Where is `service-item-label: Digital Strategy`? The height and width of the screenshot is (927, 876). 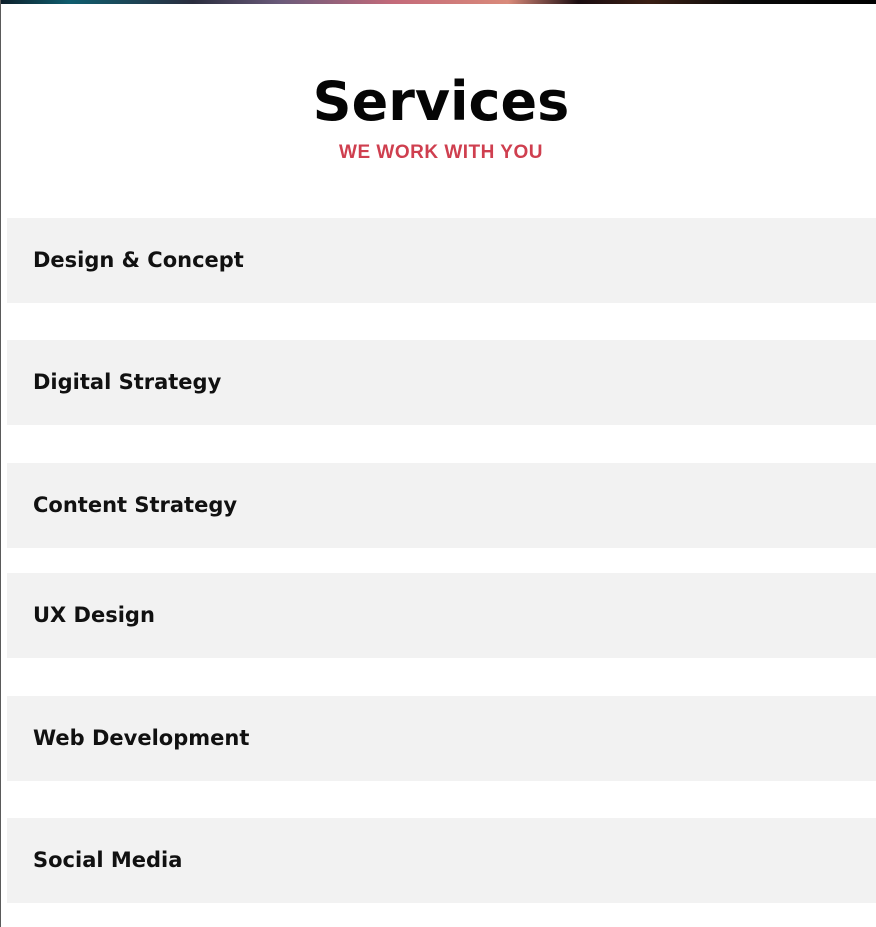
service-item-label: Digital Strategy is located at coordinates (127, 382).